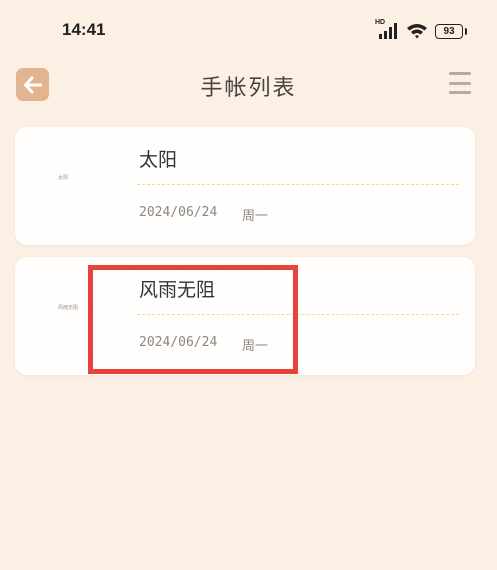 Image resolution: width=497 pixels, height=570 pixels. I want to click on hamburger-menu-icon, so click(460, 73).